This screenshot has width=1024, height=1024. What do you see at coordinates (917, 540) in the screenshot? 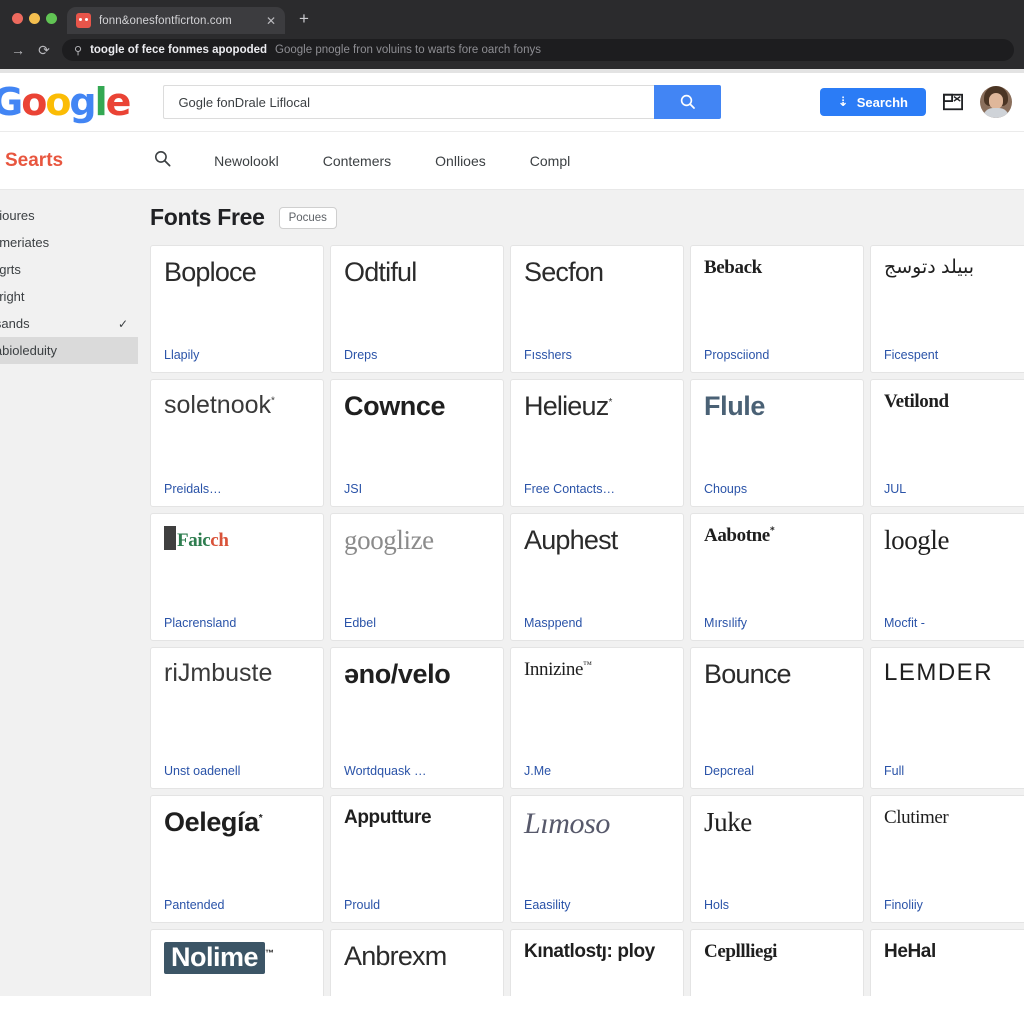
I see `font-sample: loogle` at bounding box center [917, 540].